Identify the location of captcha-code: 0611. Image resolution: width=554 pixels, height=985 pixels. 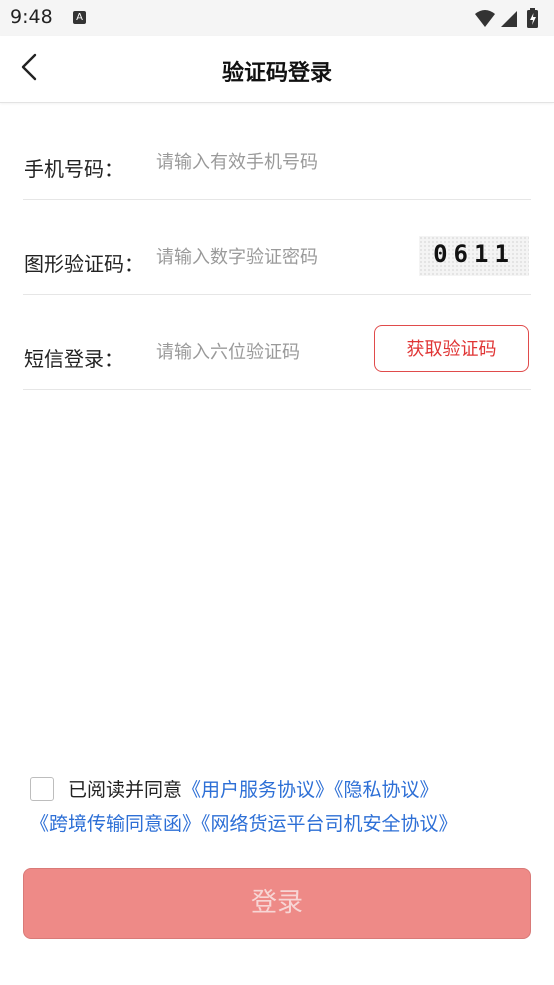
(474, 254).